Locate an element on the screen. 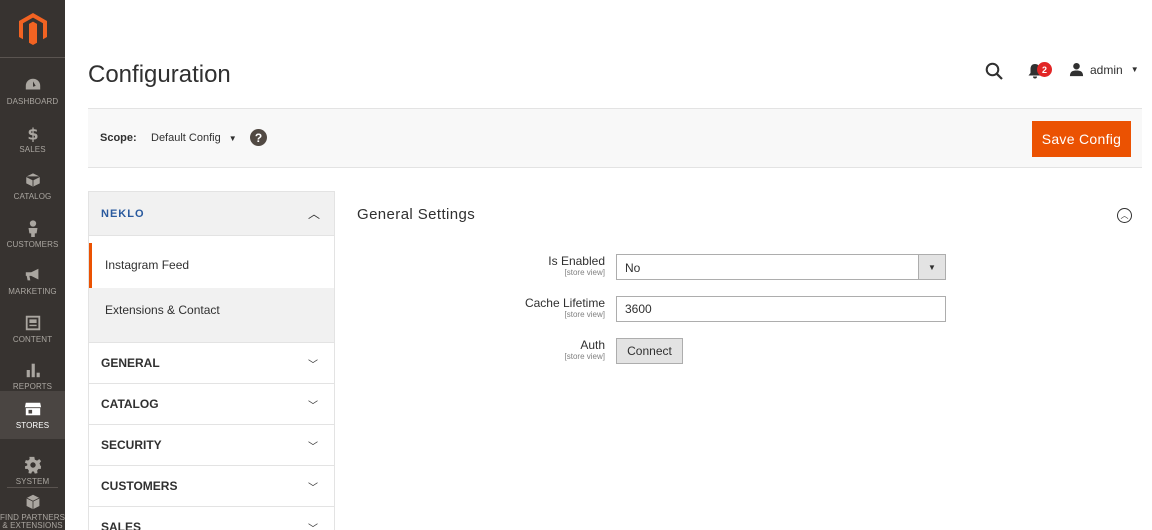  scope-label: Scope: is located at coordinates (118, 138).